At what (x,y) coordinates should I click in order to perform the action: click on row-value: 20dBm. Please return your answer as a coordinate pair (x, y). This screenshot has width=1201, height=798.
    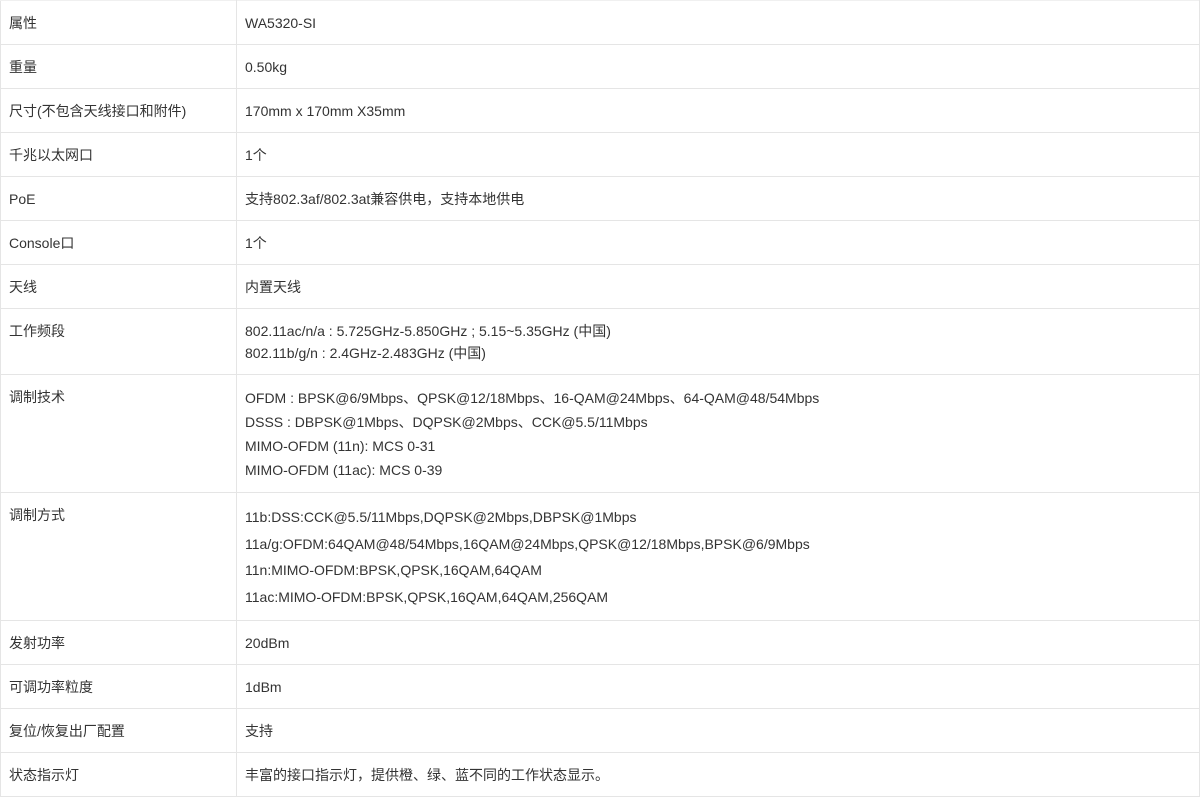
    Looking at the image, I should click on (718, 642).